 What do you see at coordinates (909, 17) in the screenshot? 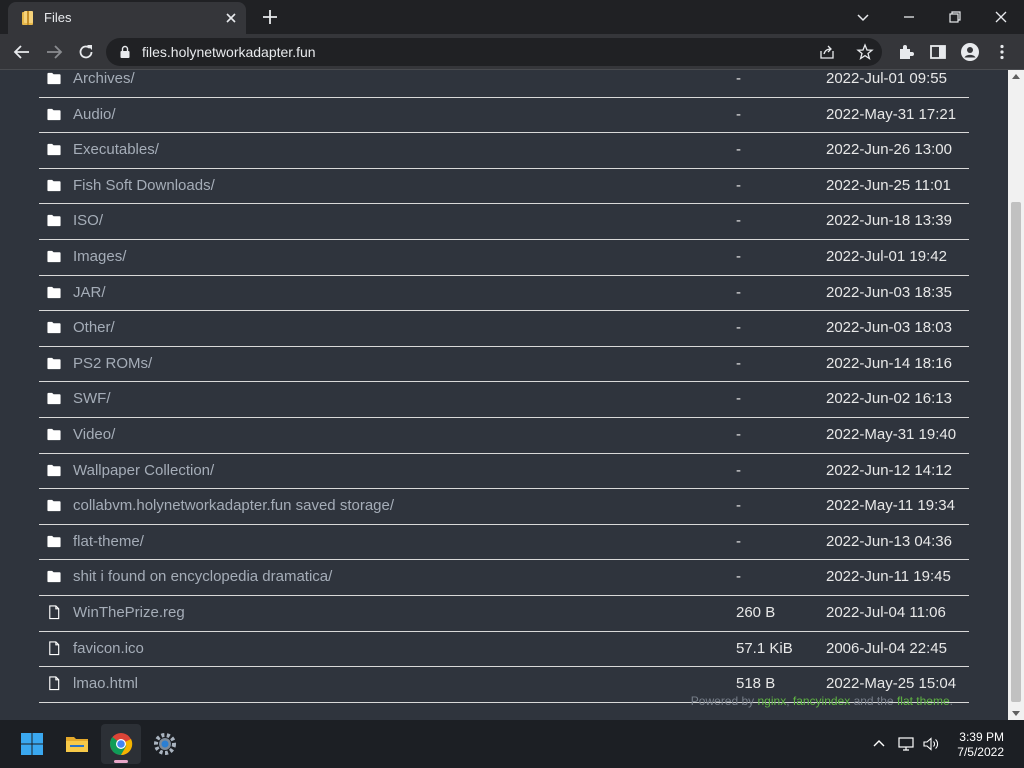
I see `minimize-icon` at bounding box center [909, 17].